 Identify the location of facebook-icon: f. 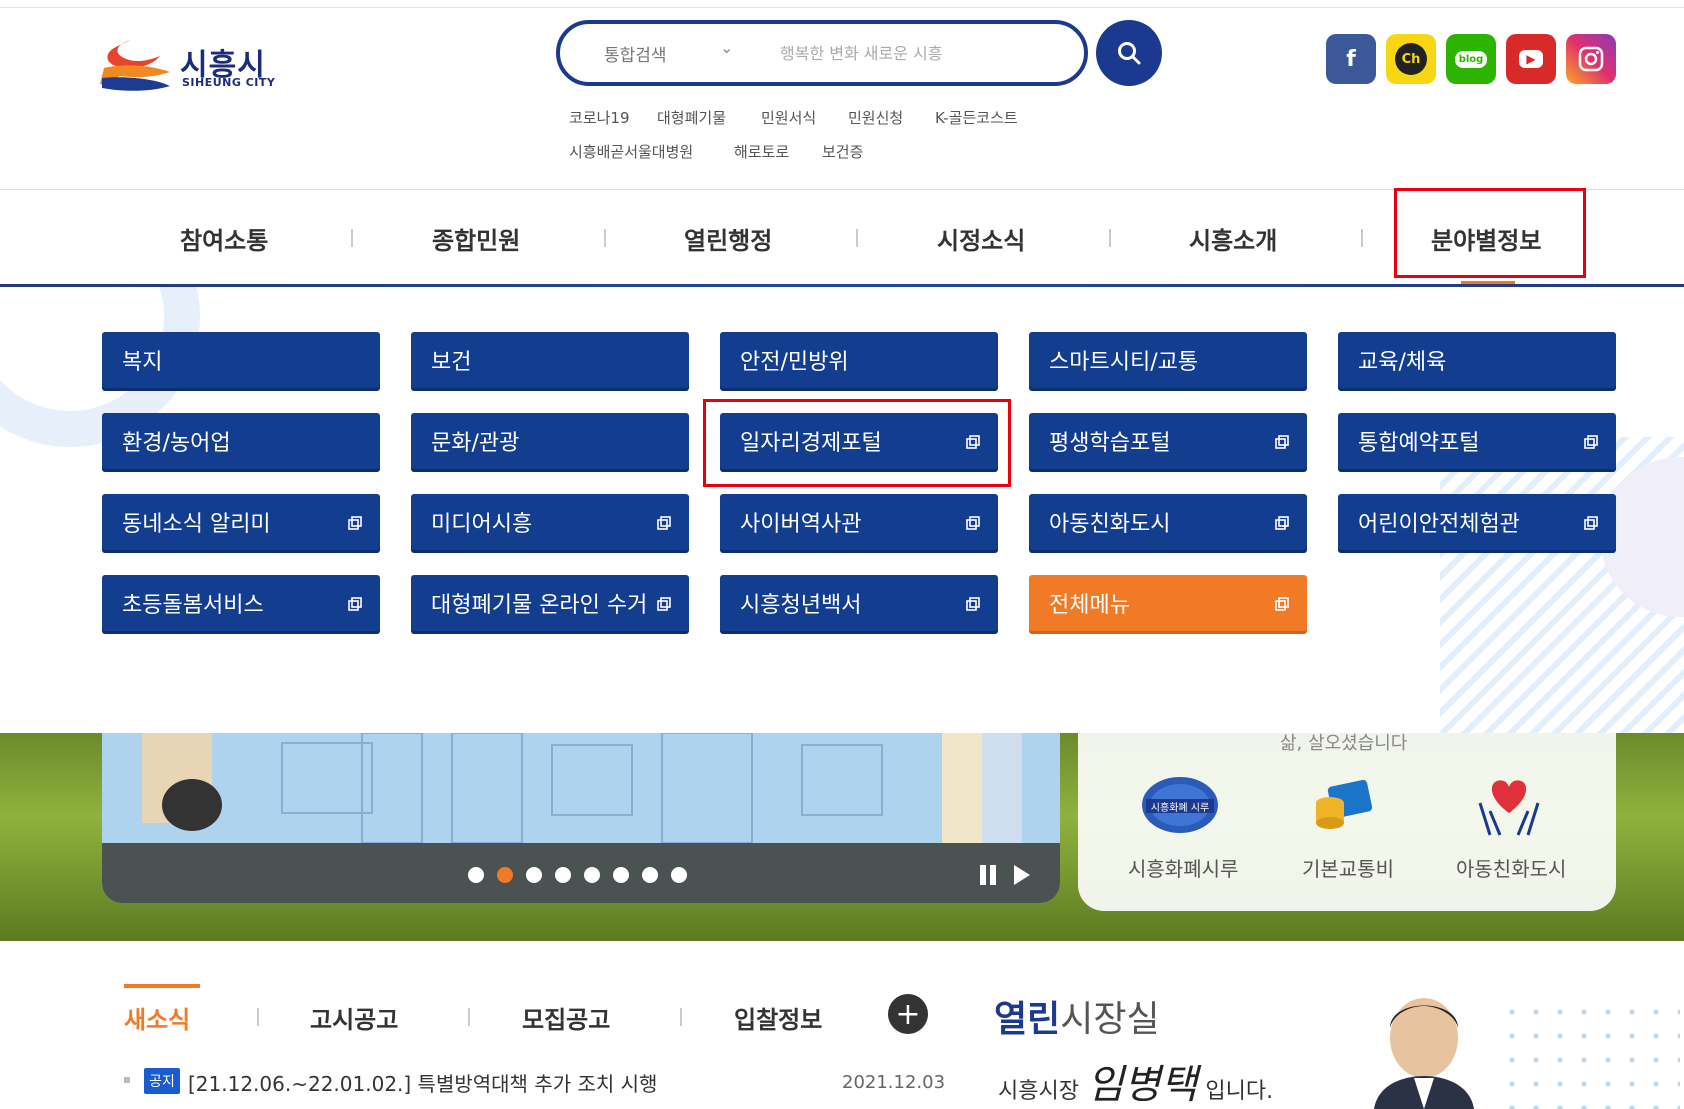
(1351, 59).